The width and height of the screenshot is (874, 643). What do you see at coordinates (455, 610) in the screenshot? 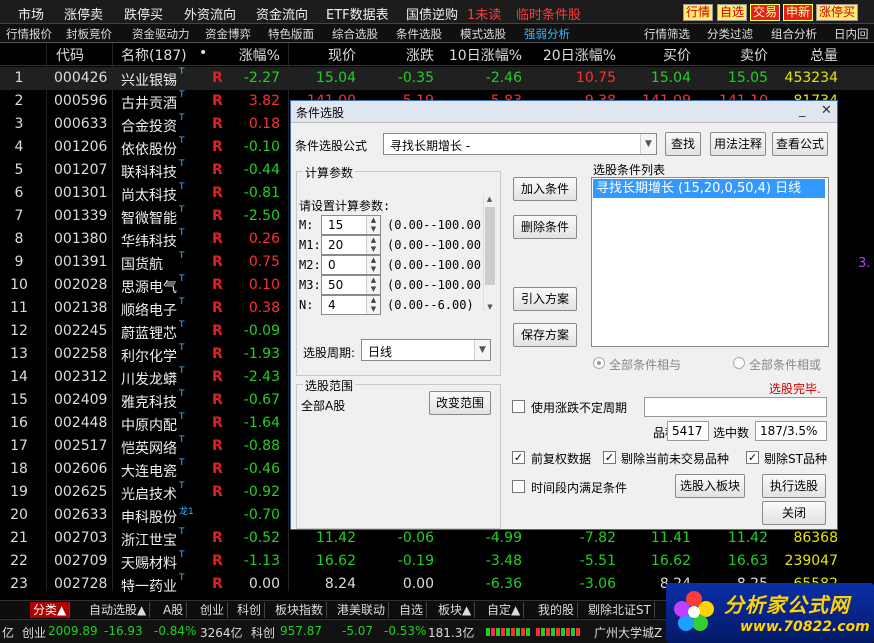
I see `tab-sector: 板块▲` at bounding box center [455, 610].